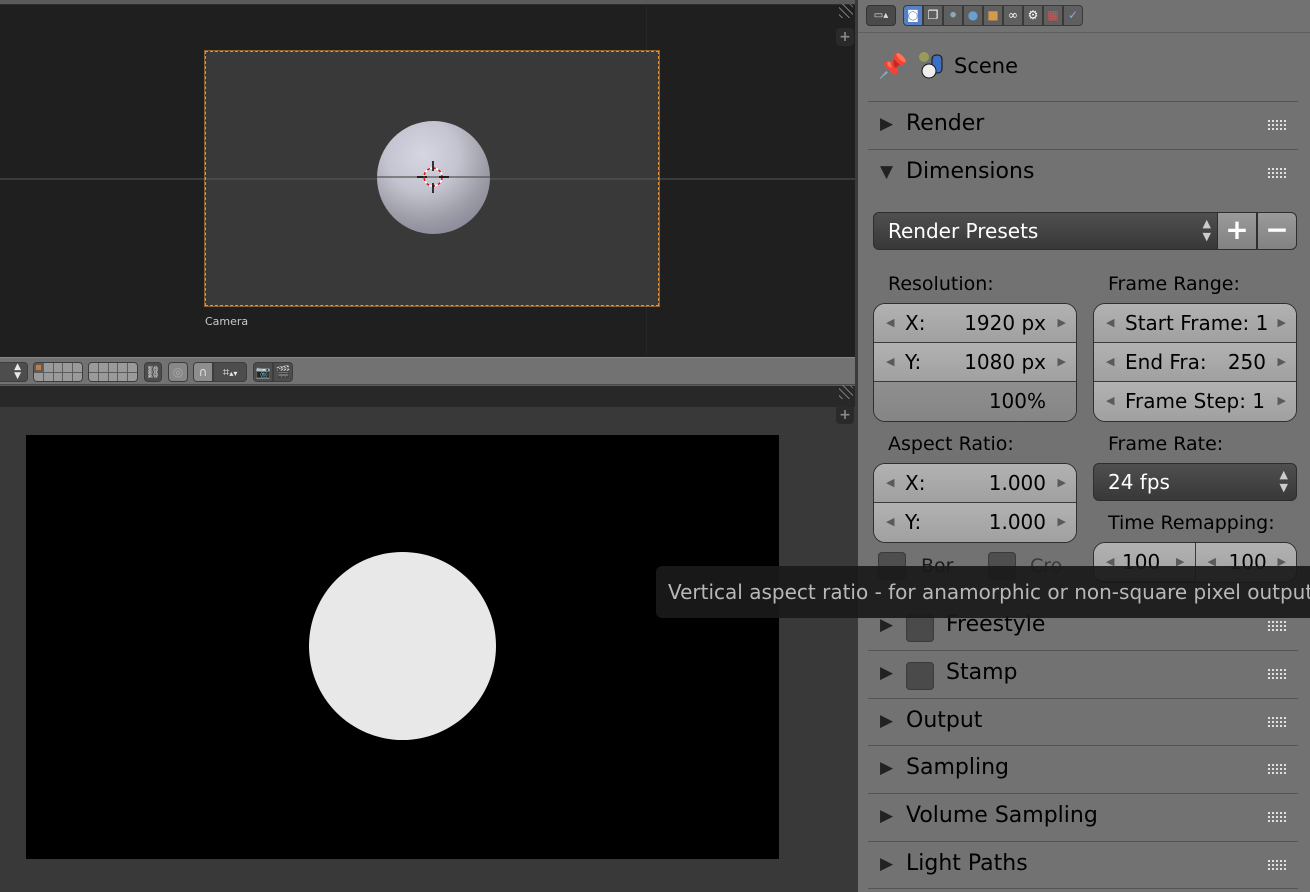 The width and height of the screenshot is (1310, 892). What do you see at coordinates (178, 372) in the screenshot?
I see `proportional-editing-button: ◎` at bounding box center [178, 372].